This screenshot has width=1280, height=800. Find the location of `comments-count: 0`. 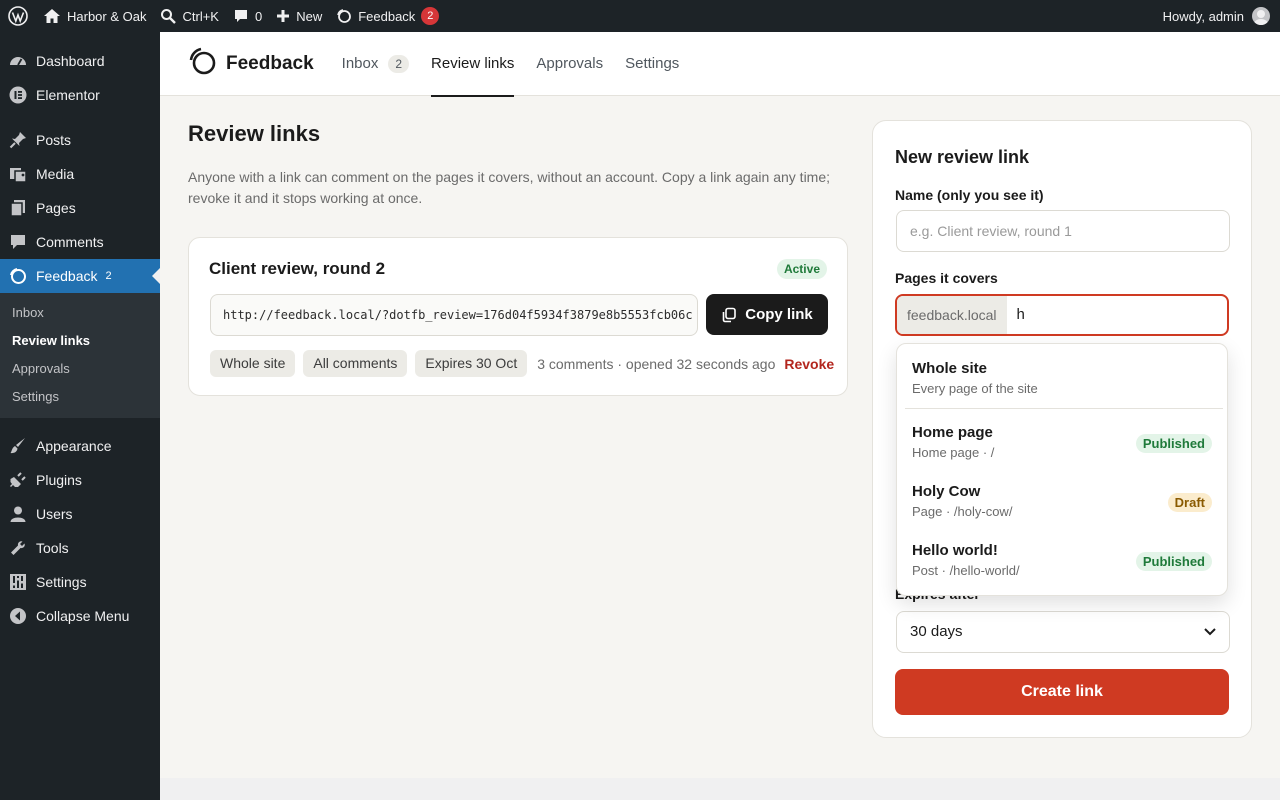

comments-count: 0 is located at coordinates (258, 16).